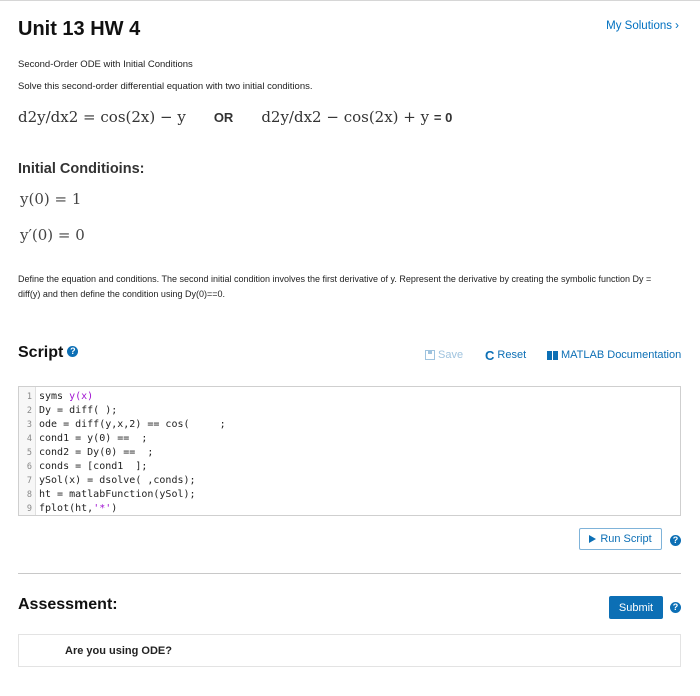 The height and width of the screenshot is (696, 700). What do you see at coordinates (349, 397) in the screenshot?
I see `code-line: 1 syms y(x)` at bounding box center [349, 397].